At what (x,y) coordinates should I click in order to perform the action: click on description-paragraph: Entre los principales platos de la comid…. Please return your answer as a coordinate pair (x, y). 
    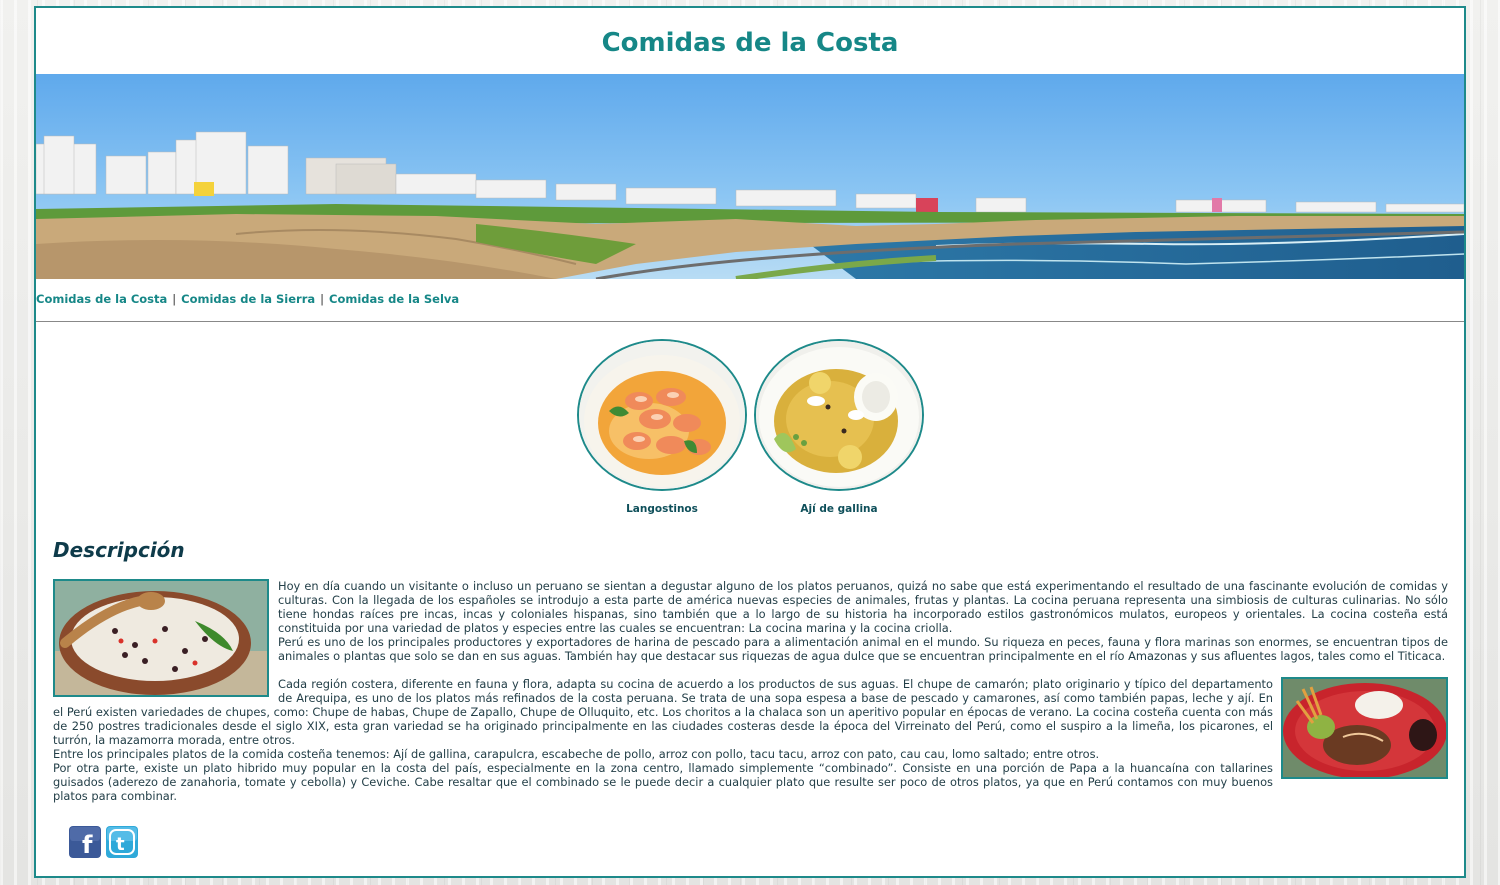
    Looking at the image, I should click on (576, 754).